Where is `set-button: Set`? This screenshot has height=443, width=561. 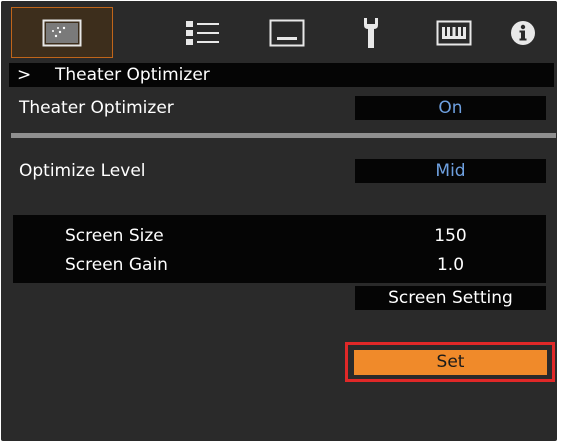 set-button: Set is located at coordinates (450, 362).